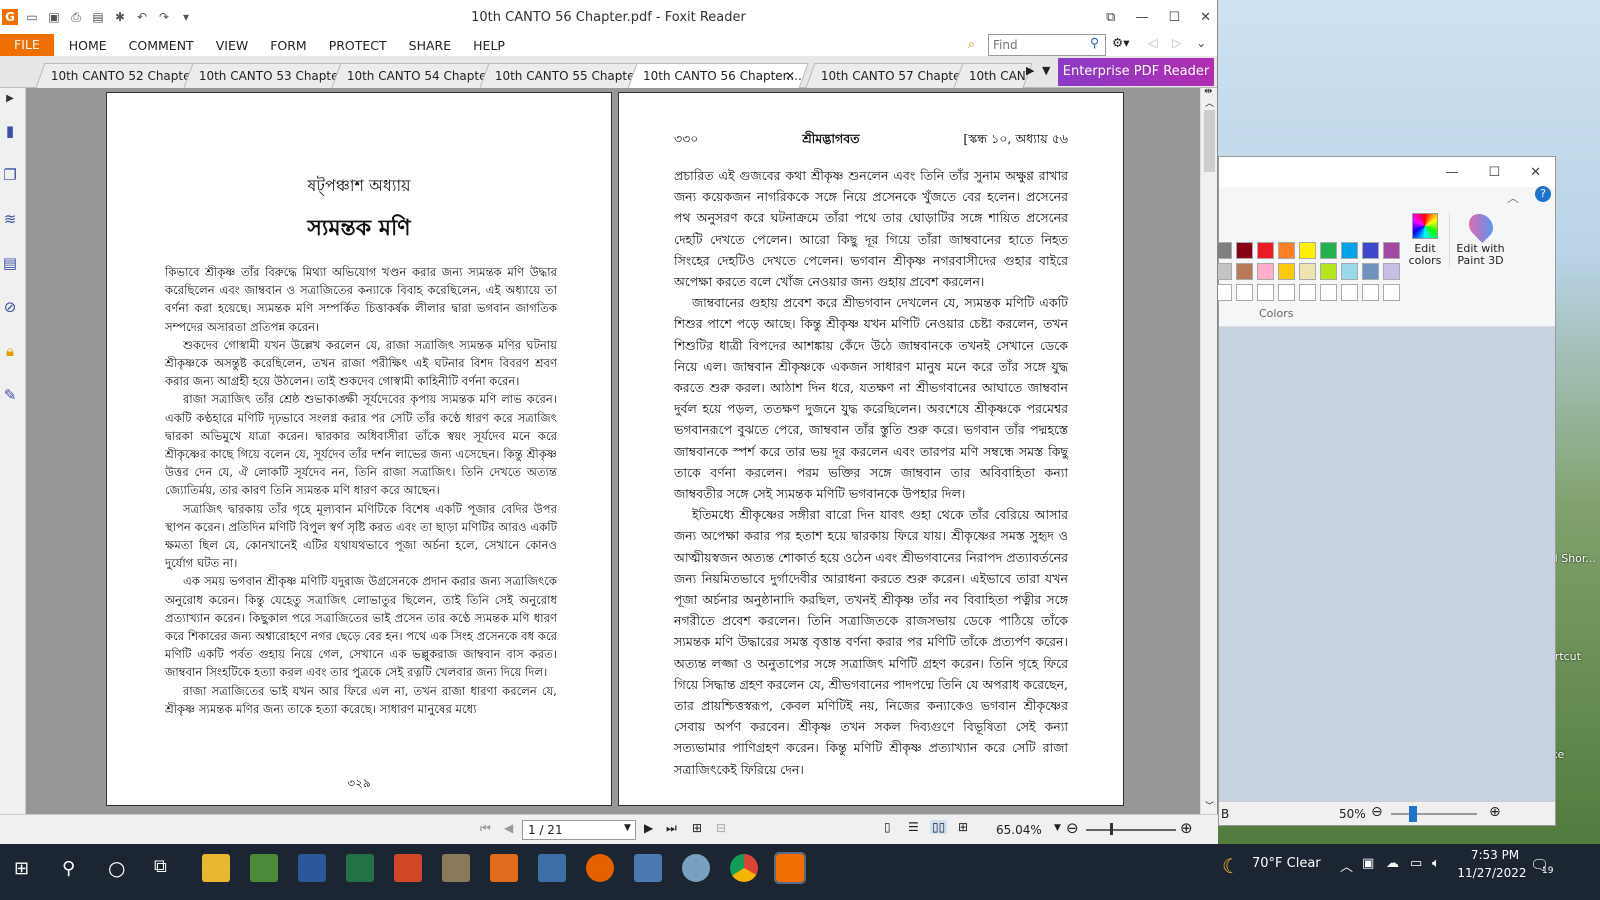 This screenshot has height=900, width=1600. What do you see at coordinates (1120, 42) in the screenshot?
I see `settings-icon: ⚙▾` at bounding box center [1120, 42].